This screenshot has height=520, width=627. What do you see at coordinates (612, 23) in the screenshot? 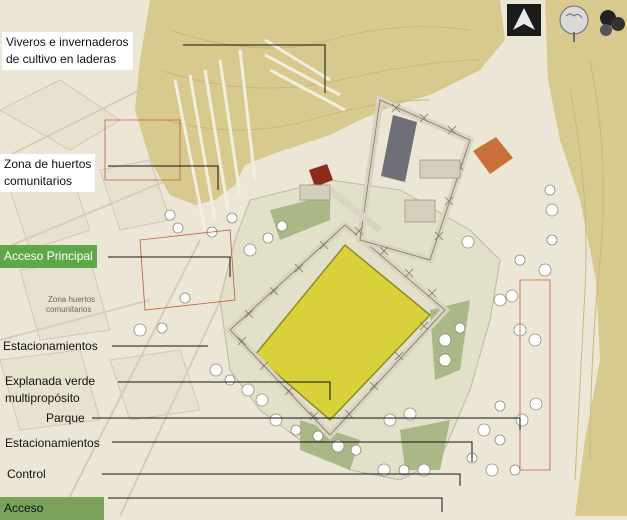
I see `shrub-legend-icon` at bounding box center [612, 23].